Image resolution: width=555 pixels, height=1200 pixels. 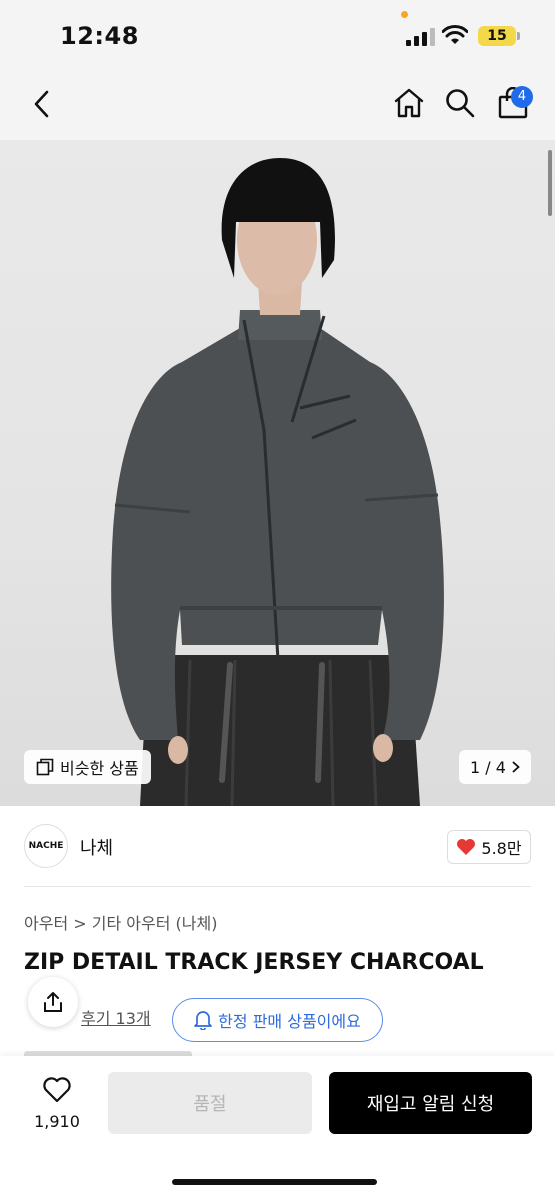 I want to click on share-icon, so click(x=53, y=1002).